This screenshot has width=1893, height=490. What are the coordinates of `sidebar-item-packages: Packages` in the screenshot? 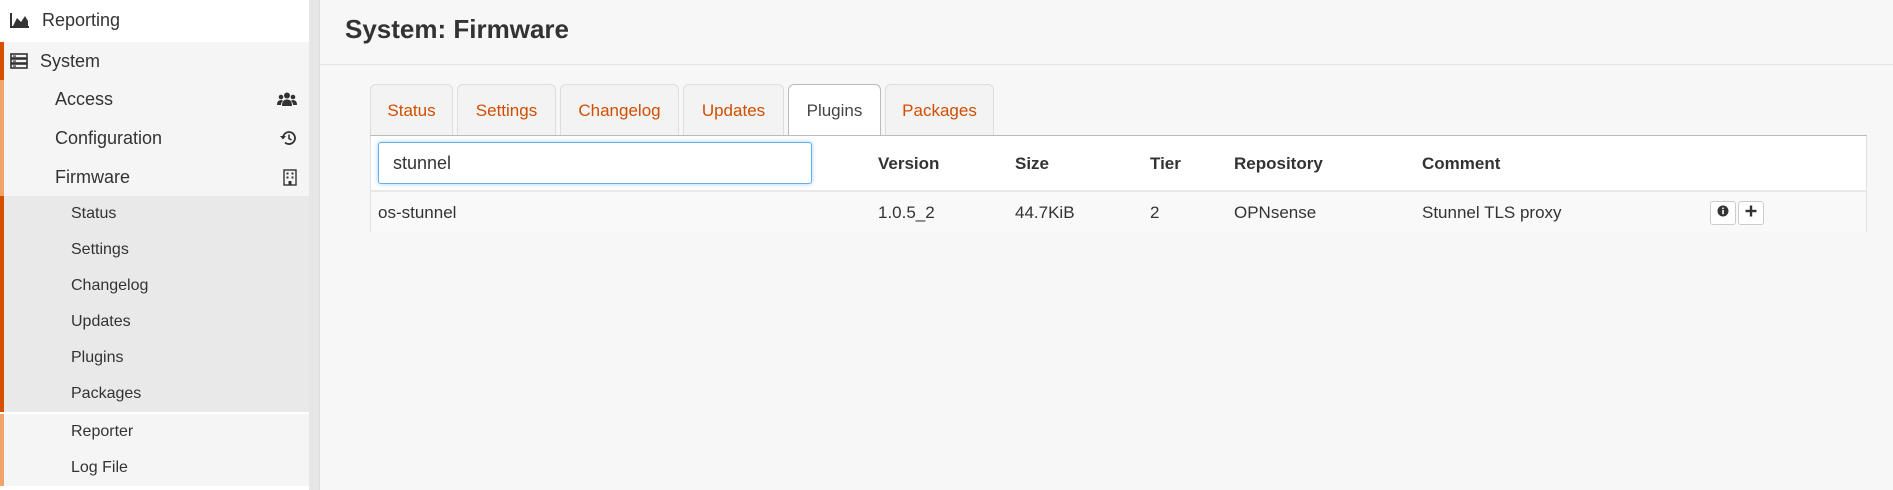 It's located at (154, 394).